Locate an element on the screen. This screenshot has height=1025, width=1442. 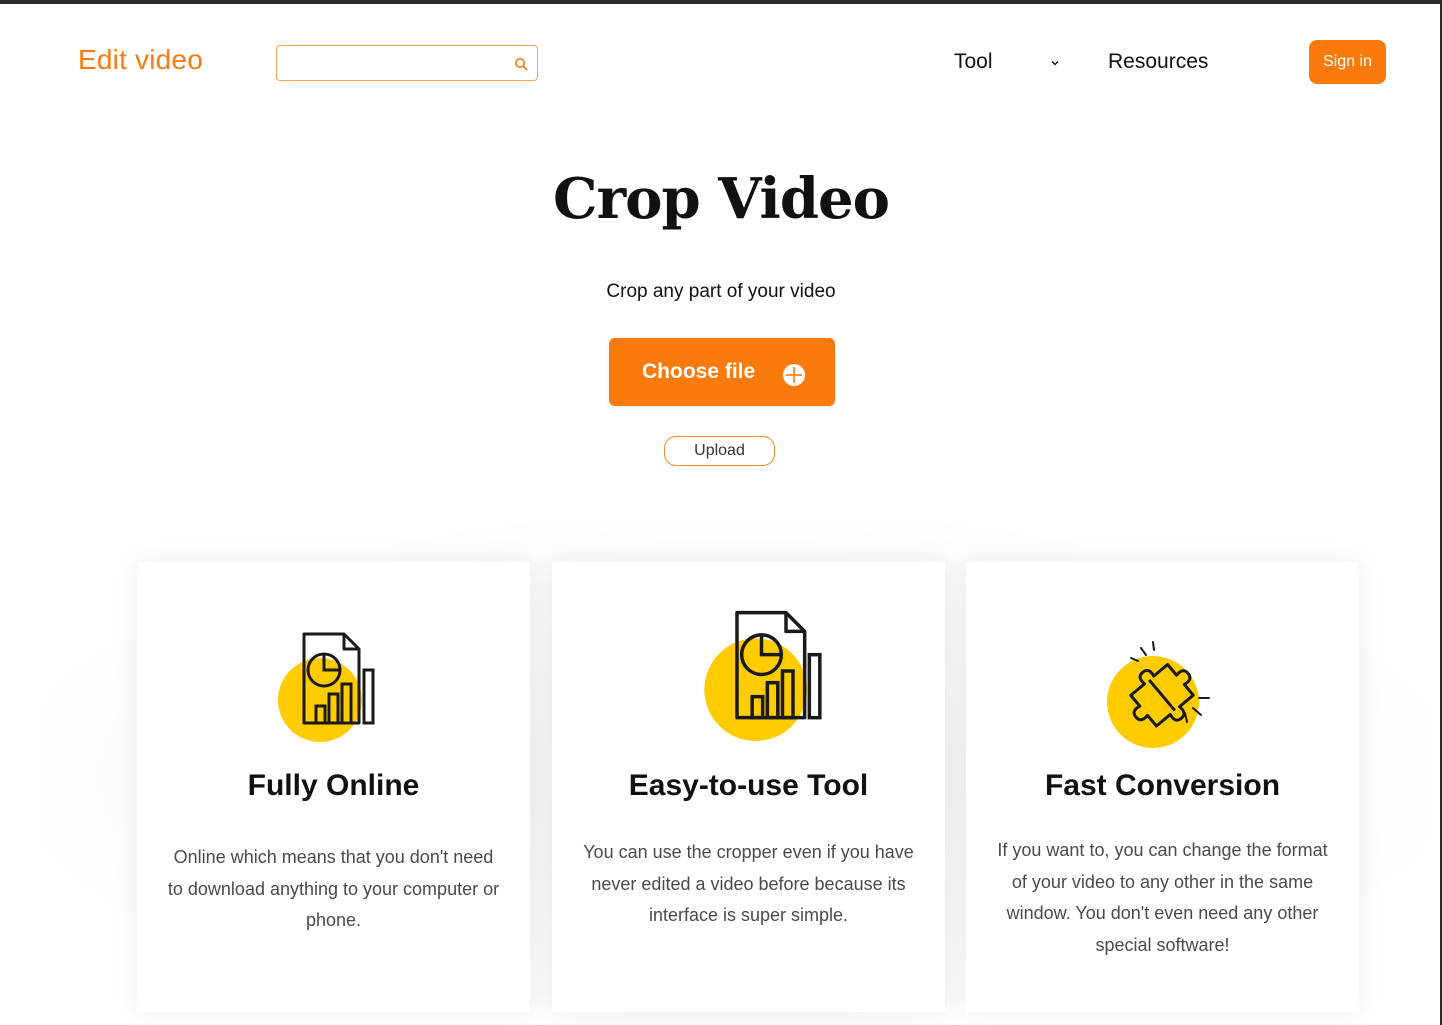
search-input is located at coordinates (397, 63).